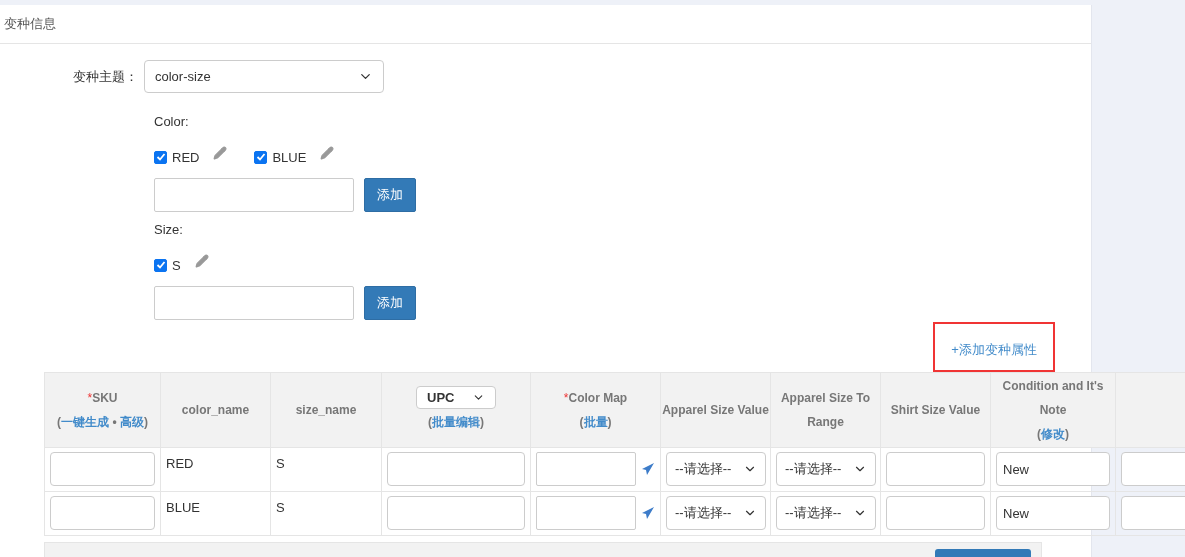 The width and height of the screenshot is (1185, 557). Describe the element at coordinates (186, 157) in the screenshot. I see `option-label: RED` at that location.